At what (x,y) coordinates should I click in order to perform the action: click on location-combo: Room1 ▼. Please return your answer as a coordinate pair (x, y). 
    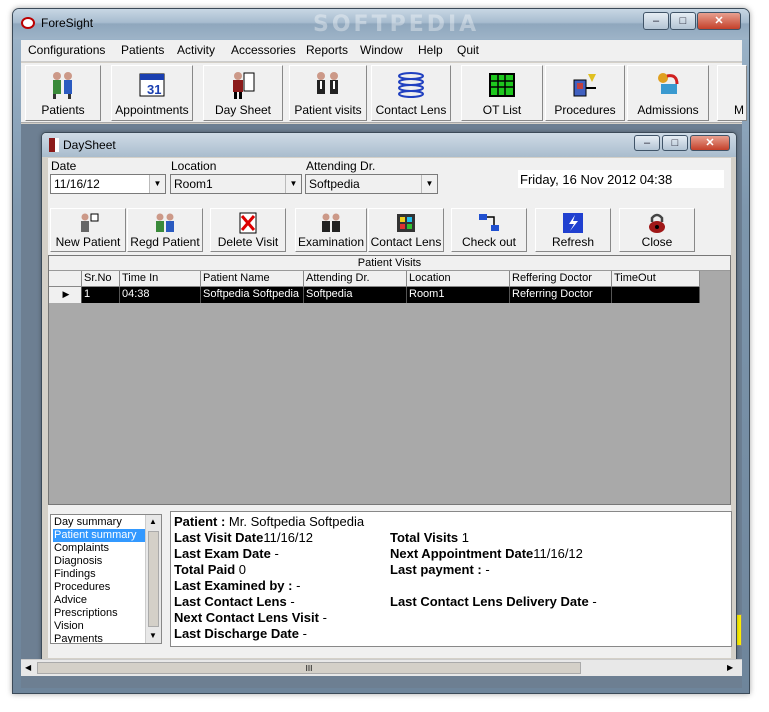
    Looking at the image, I should click on (236, 184).